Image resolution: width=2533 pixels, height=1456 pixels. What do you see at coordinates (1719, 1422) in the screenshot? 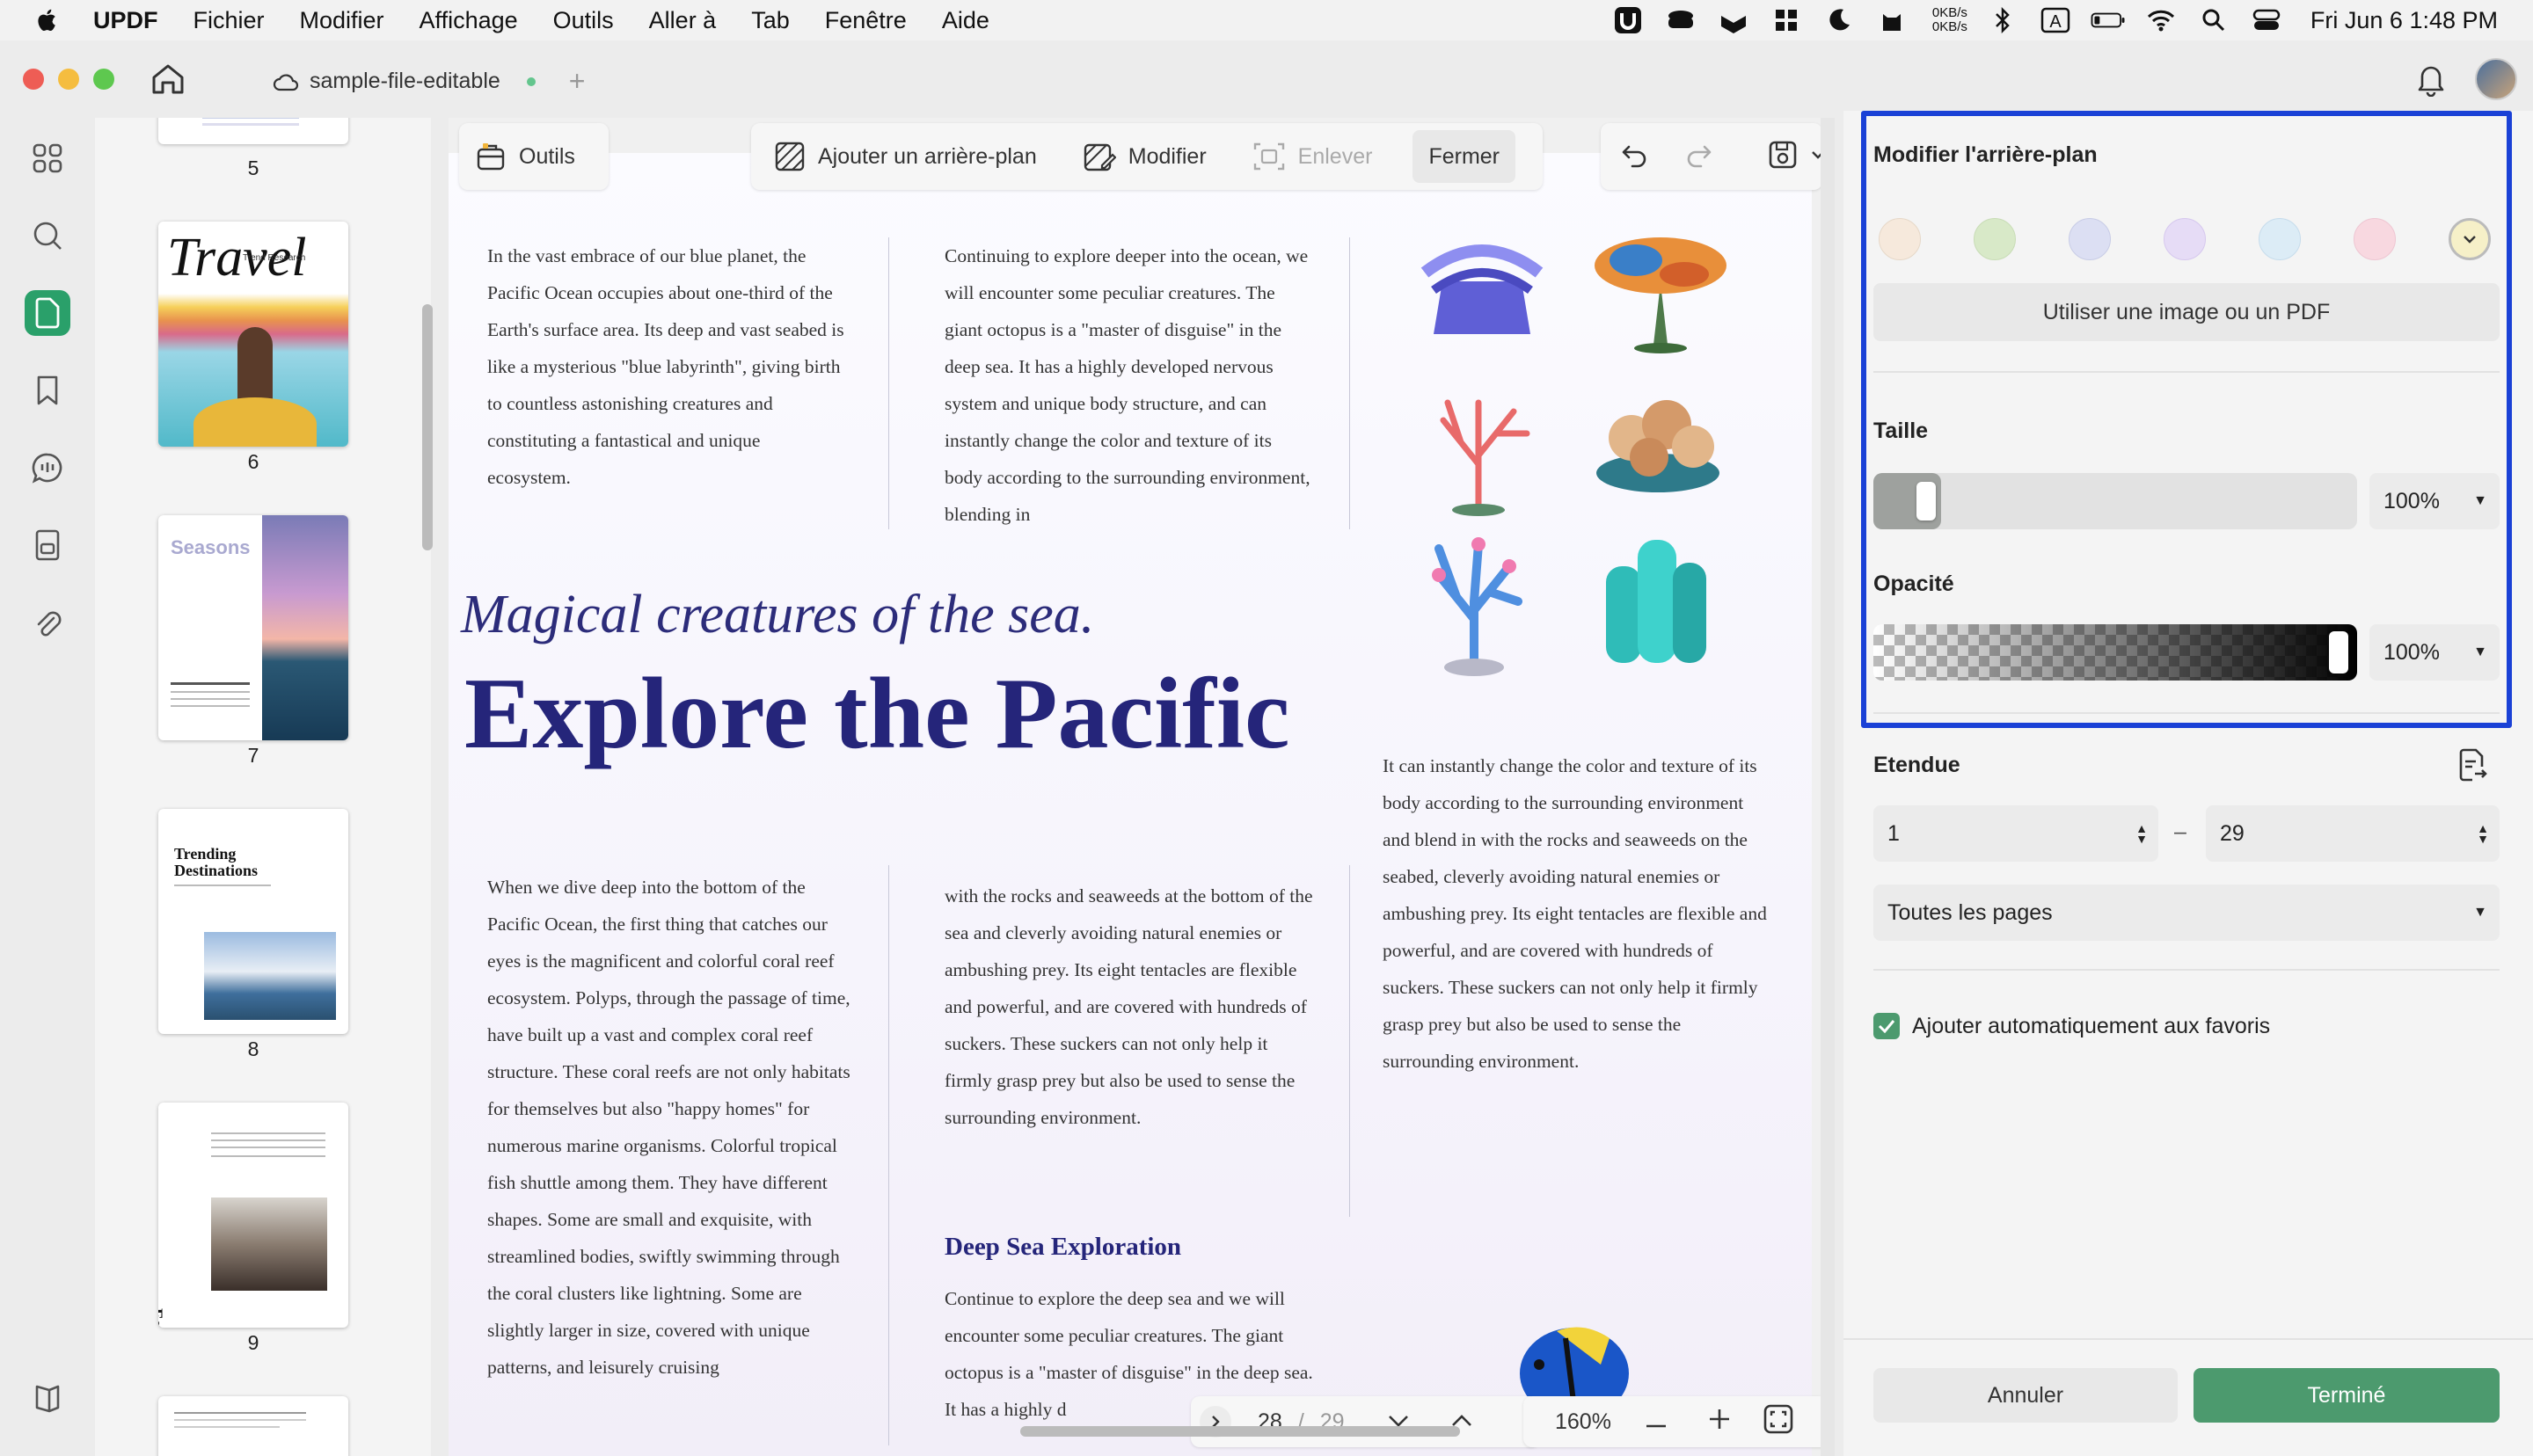
I see `zoom-in-icon` at bounding box center [1719, 1422].